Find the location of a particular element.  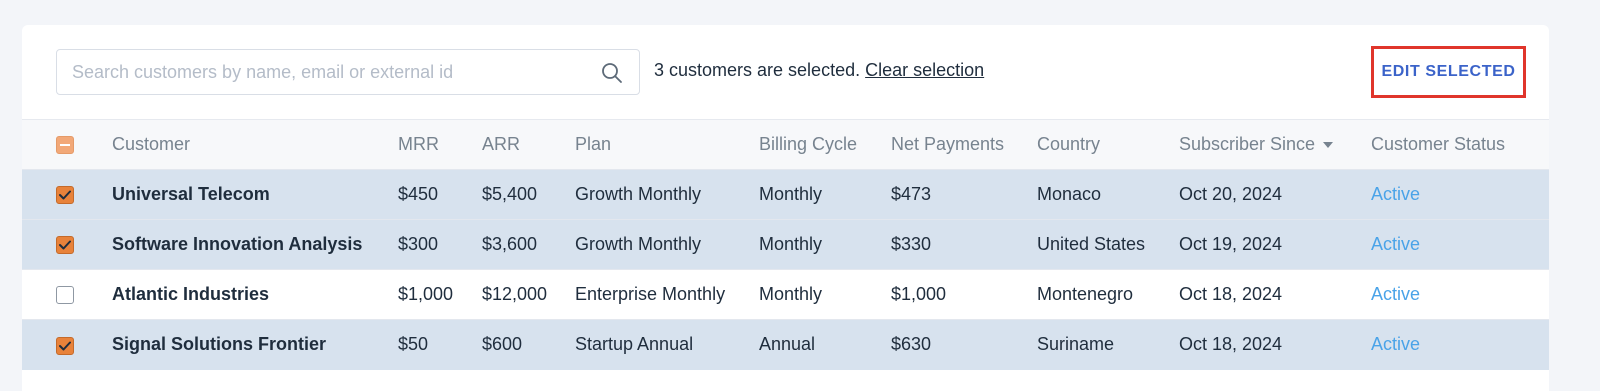

column-header-arr: ARR is located at coordinates (528, 145).